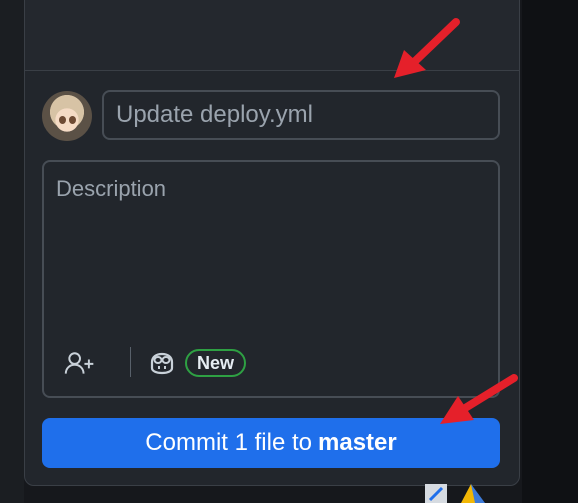 The image size is (578, 503). I want to click on commit-branch-name: master, so click(357, 442).